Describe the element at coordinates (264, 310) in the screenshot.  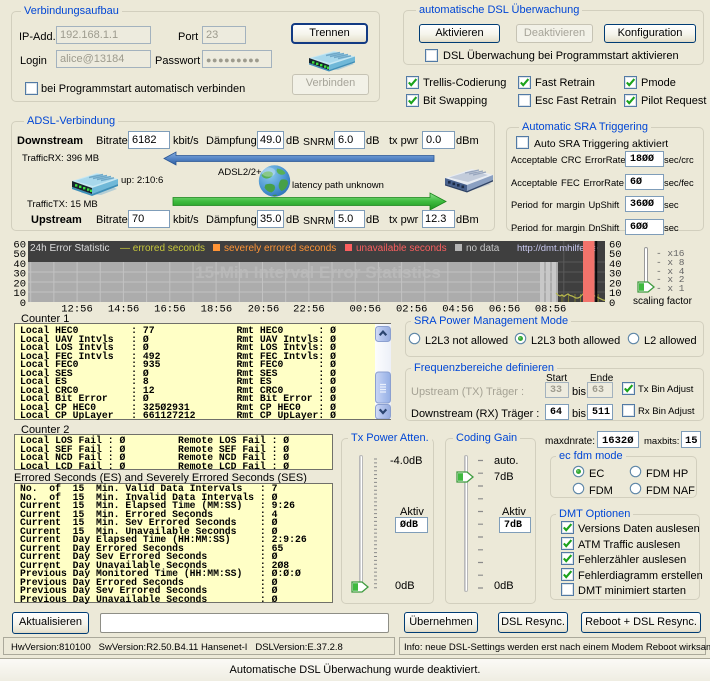
I see `svg-text: 20:56` at that location.